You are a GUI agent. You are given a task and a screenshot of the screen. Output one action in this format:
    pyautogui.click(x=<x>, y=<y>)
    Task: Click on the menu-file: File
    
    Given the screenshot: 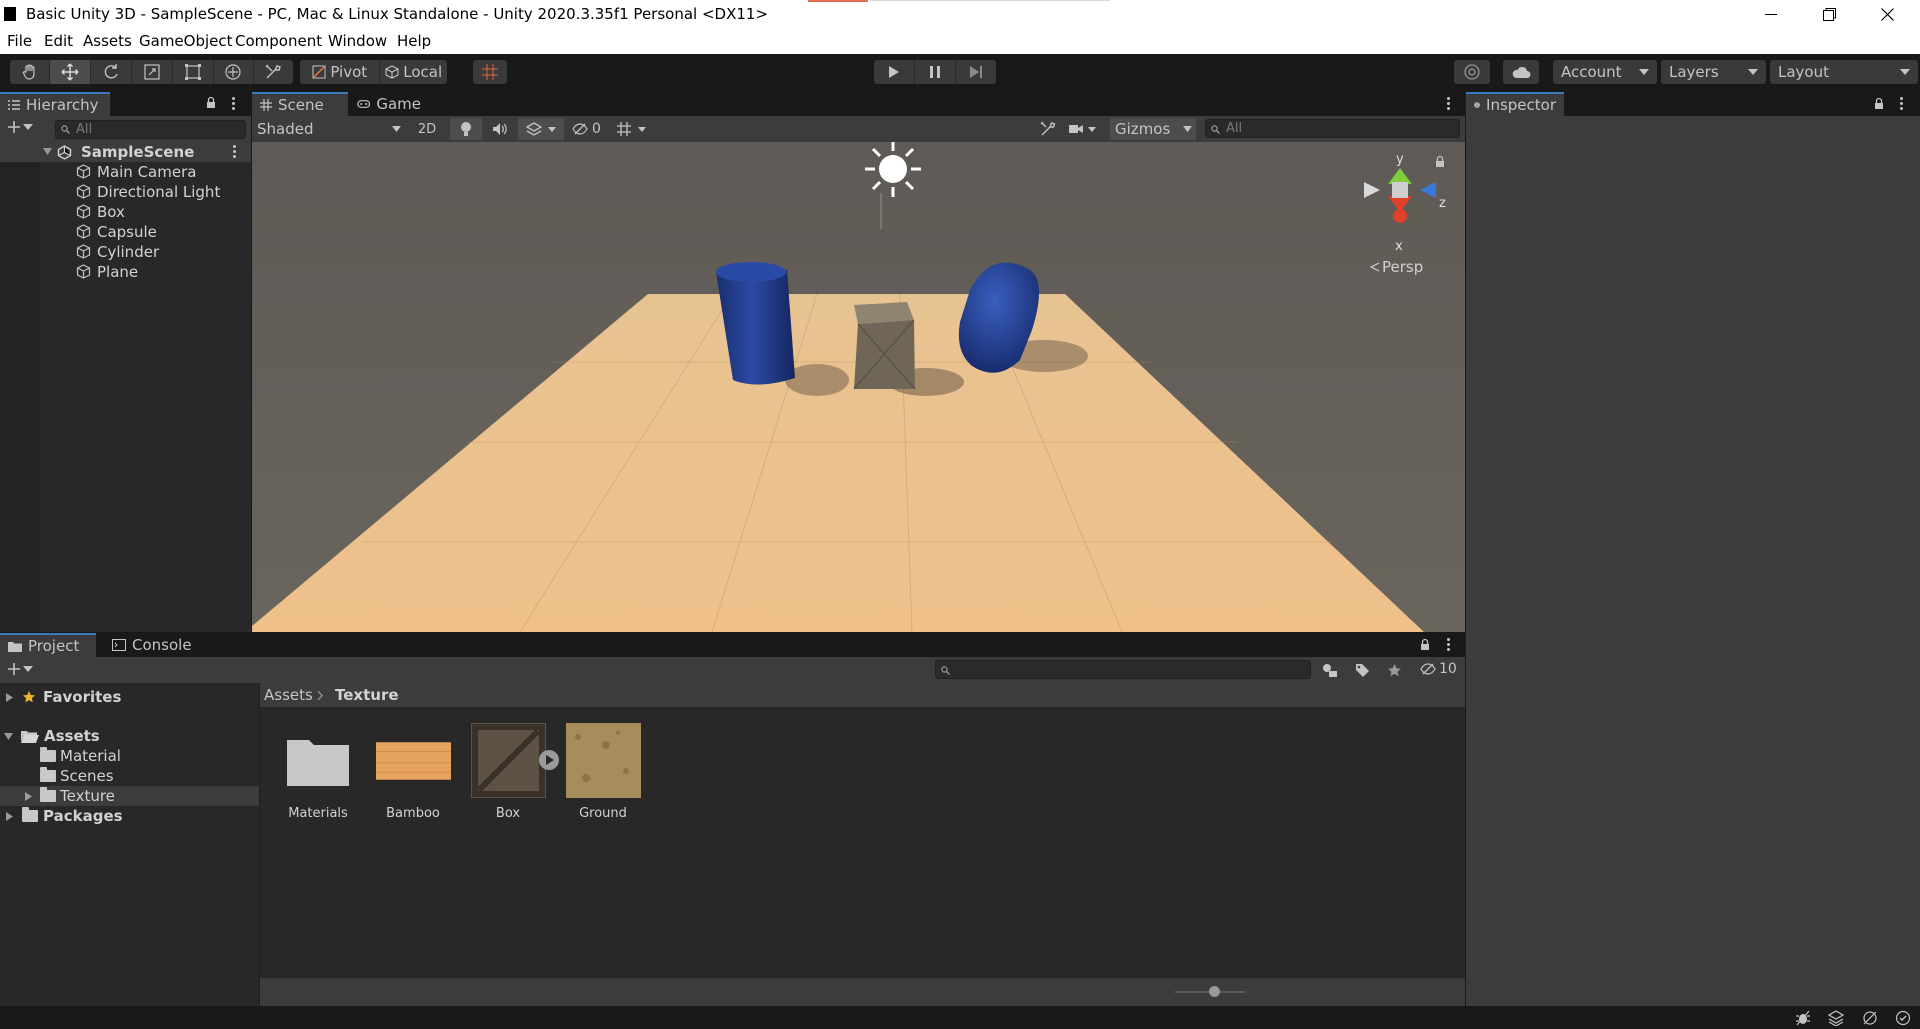 What is the action you would take?
    pyautogui.click(x=19, y=41)
    